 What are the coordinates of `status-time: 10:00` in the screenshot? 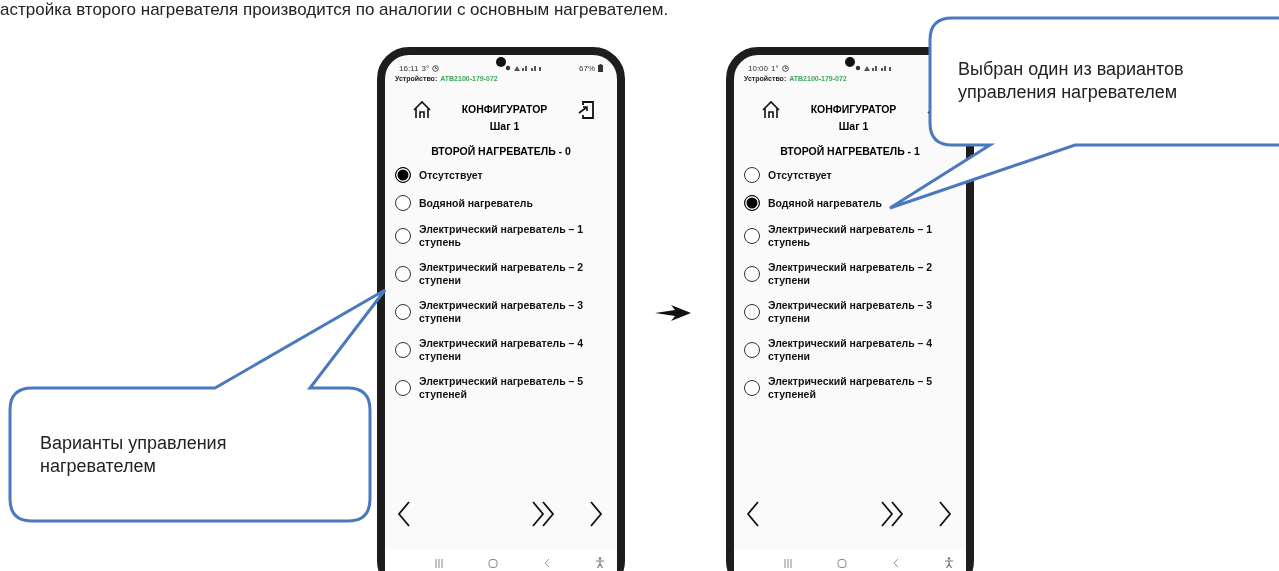 It's located at (758, 68).